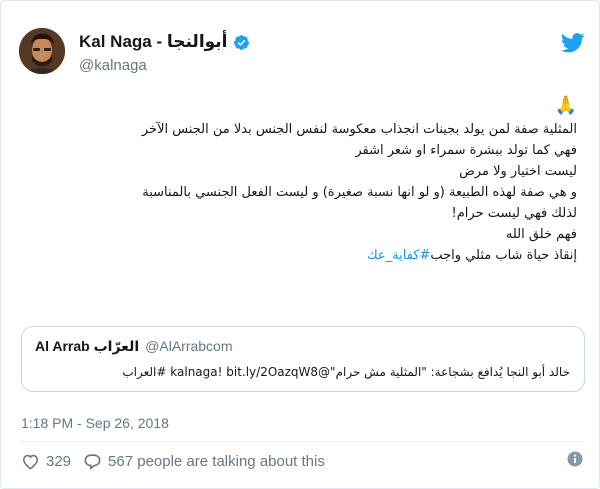  I want to click on folded-hands-emoji: 🙏, so click(565, 105).